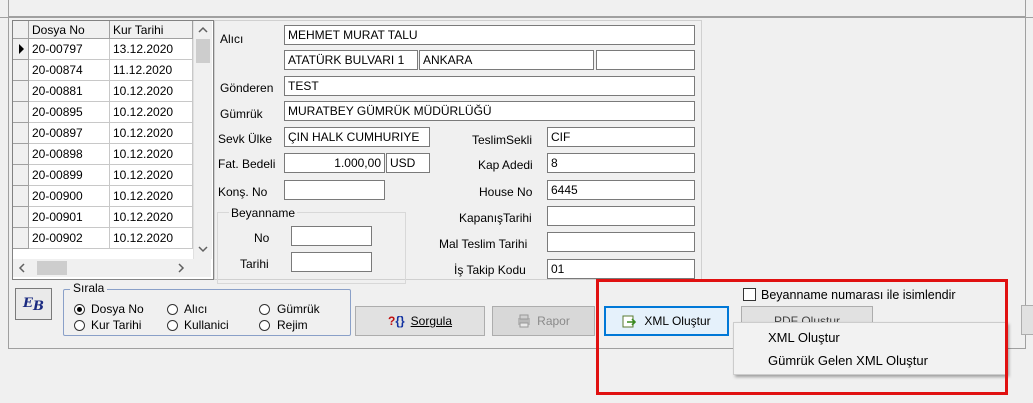 The width and height of the screenshot is (1033, 403). What do you see at coordinates (69, 154) in the screenshot?
I see `cell-dosya-no: 20-00898` at bounding box center [69, 154].